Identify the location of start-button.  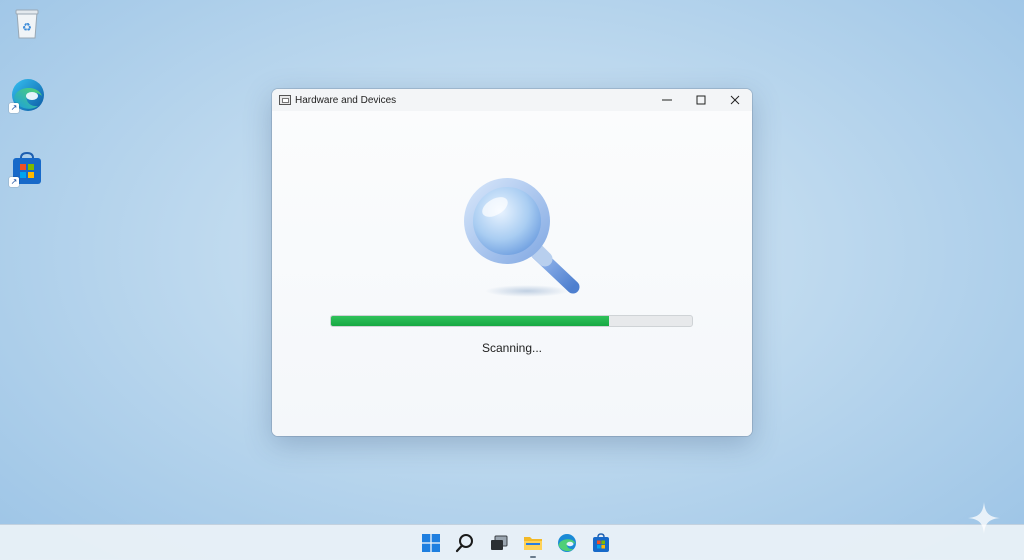
(431, 543).